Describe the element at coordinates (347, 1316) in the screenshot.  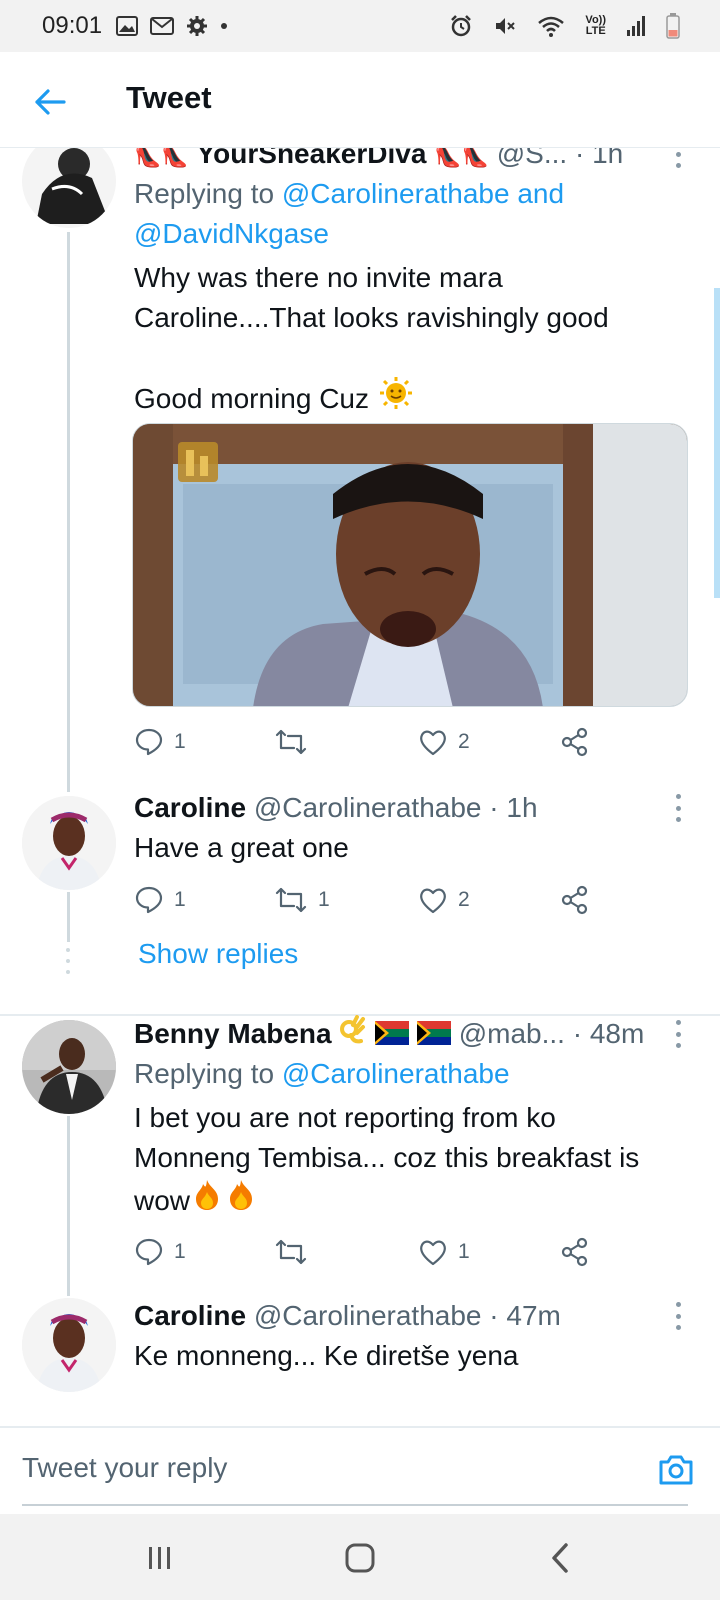
I see `tweet-author-line: Caroline @Carolinerathabe · 47m` at that location.